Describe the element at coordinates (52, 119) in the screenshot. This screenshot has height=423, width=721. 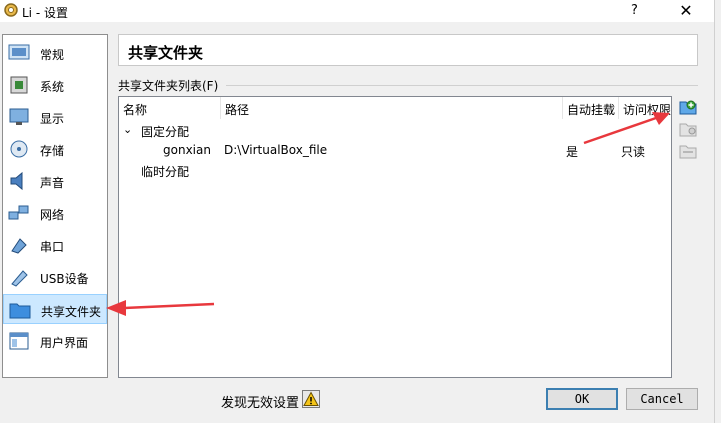
I see `sidebar-item-label: 显示` at that location.